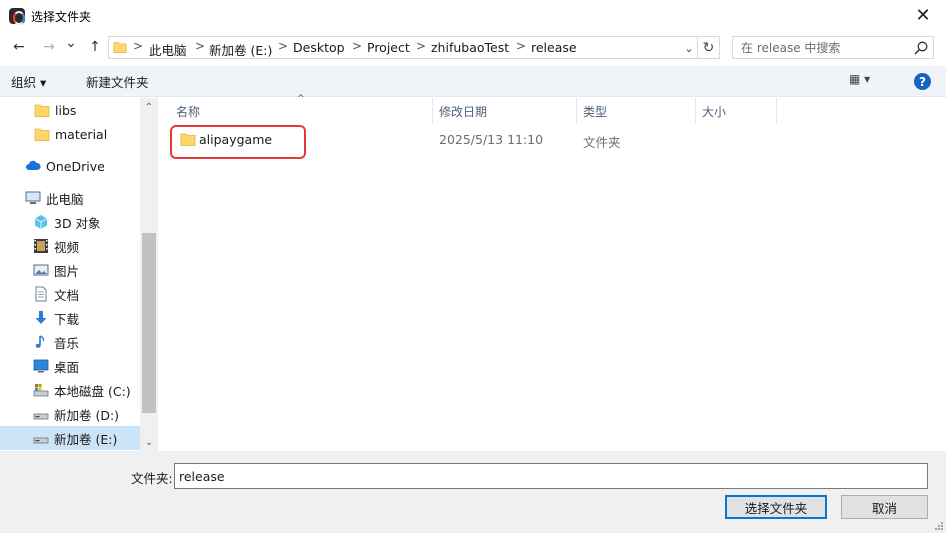 The height and width of the screenshot is (533, 946). I want to click on desktop-icon, so click(41, 366).